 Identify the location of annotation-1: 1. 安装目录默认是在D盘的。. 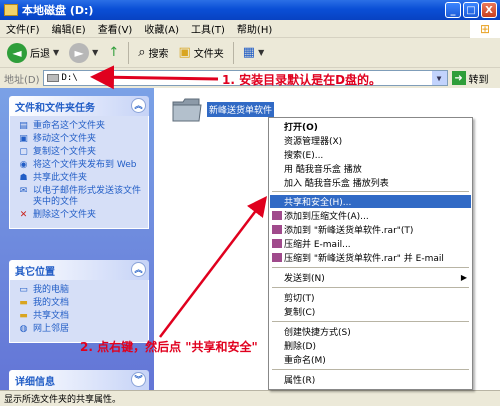
(302, 80).